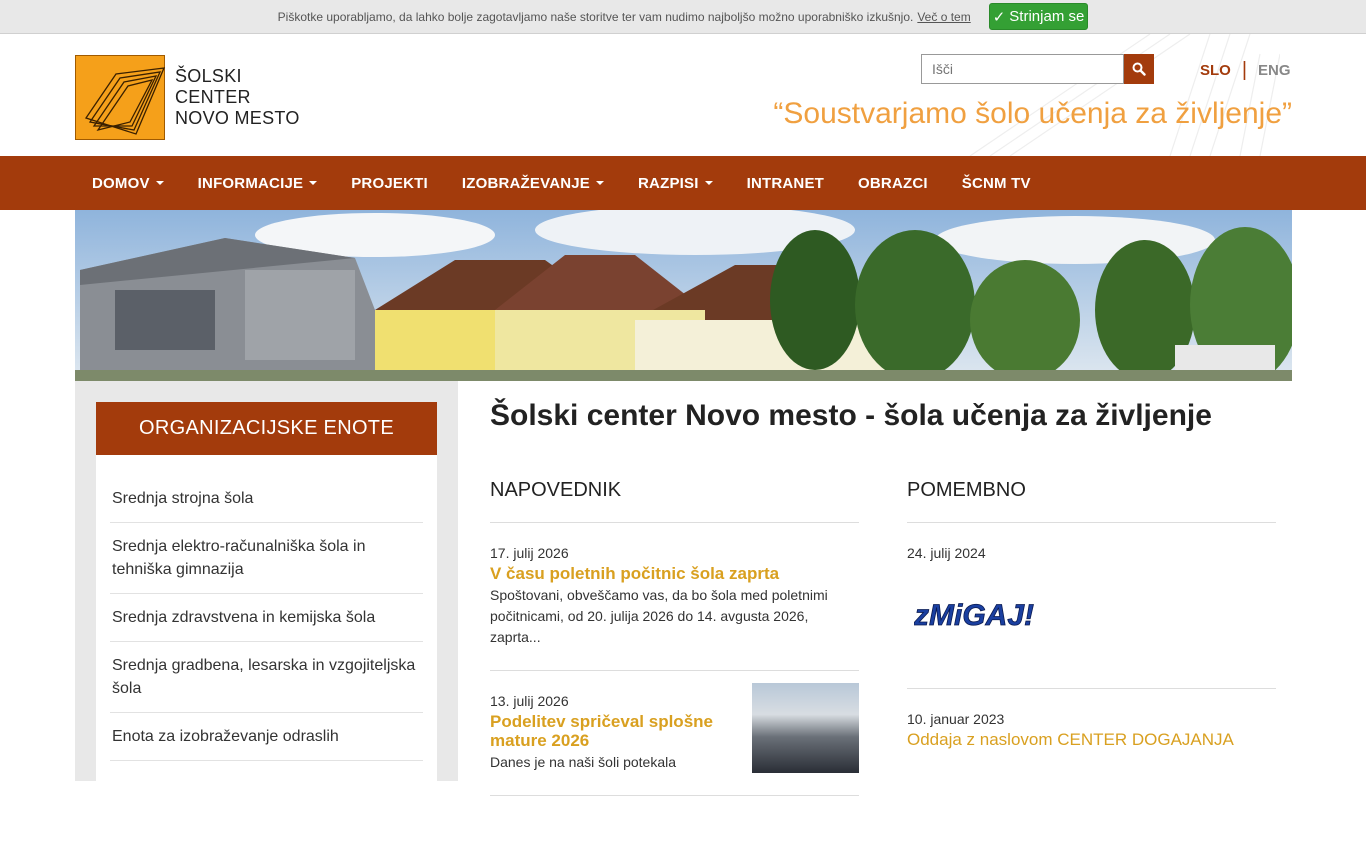  Describe the element at coordinates (1091, 606) in the screenshot. I see `news-item: 24. julij 2024 zMiGAJ!` at that location.